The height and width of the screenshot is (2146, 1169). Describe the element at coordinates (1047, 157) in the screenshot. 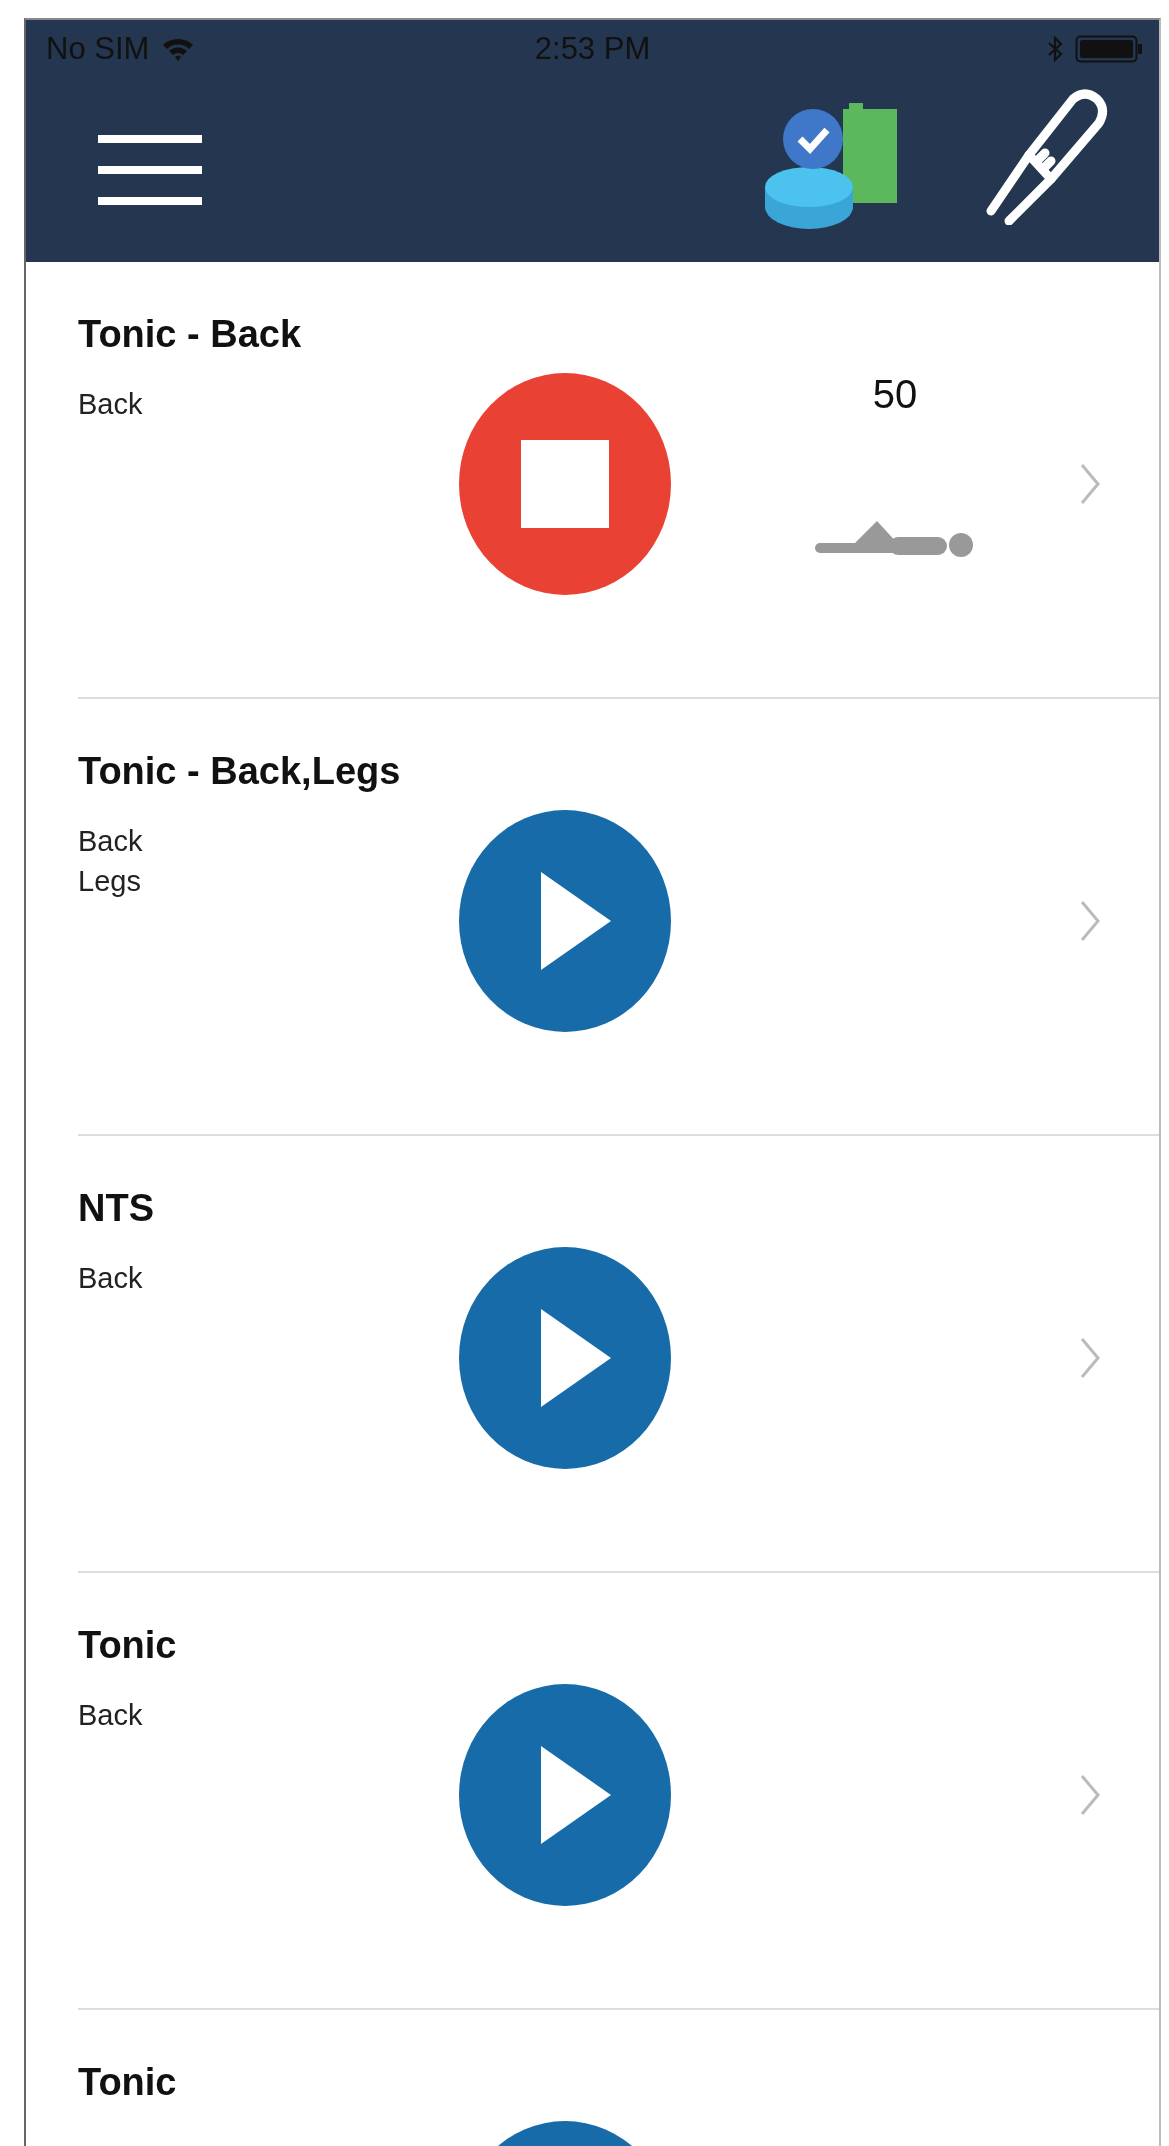

I see `remote-wand-icon` at that location.